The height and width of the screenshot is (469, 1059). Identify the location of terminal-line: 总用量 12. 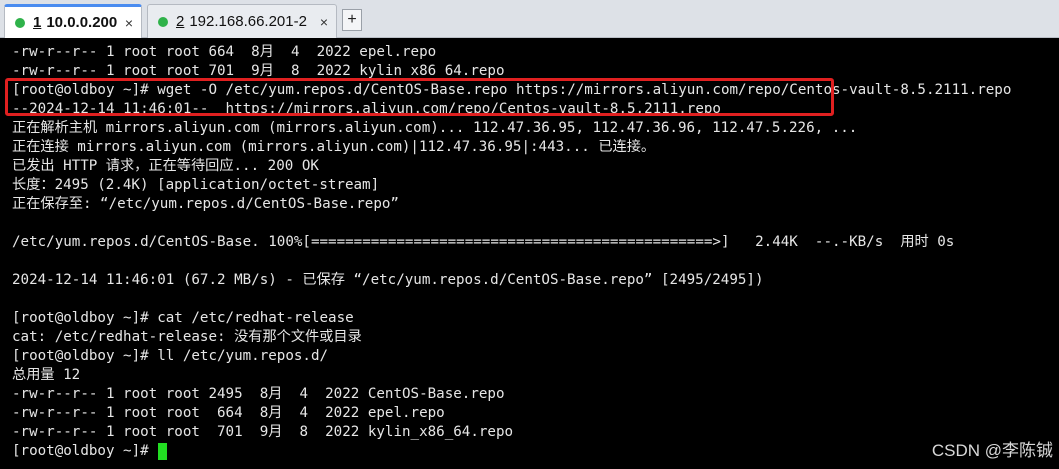
(46, 375).